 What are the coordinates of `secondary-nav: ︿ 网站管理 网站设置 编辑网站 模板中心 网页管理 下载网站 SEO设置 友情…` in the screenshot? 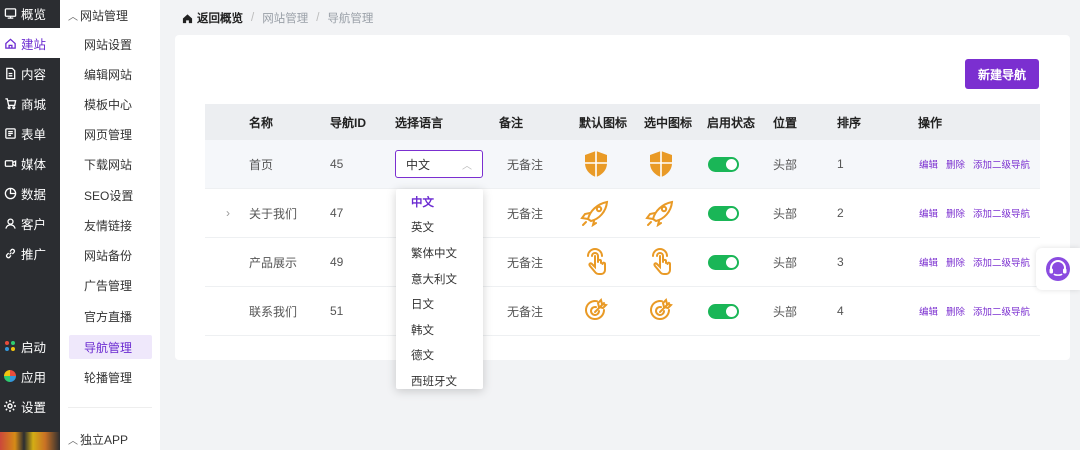 It's located at (110, 225).